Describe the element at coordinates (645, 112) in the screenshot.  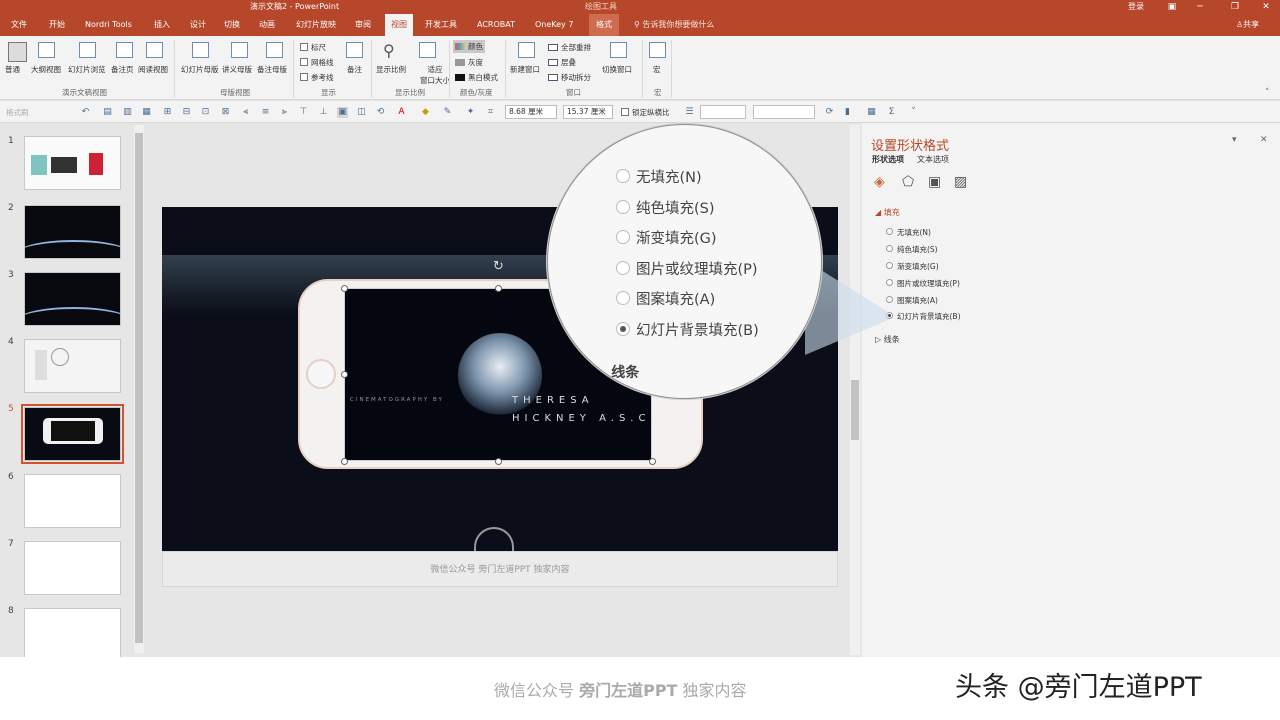
I see `lock-ratio-checkbox: 锁定纵横比` at that location.